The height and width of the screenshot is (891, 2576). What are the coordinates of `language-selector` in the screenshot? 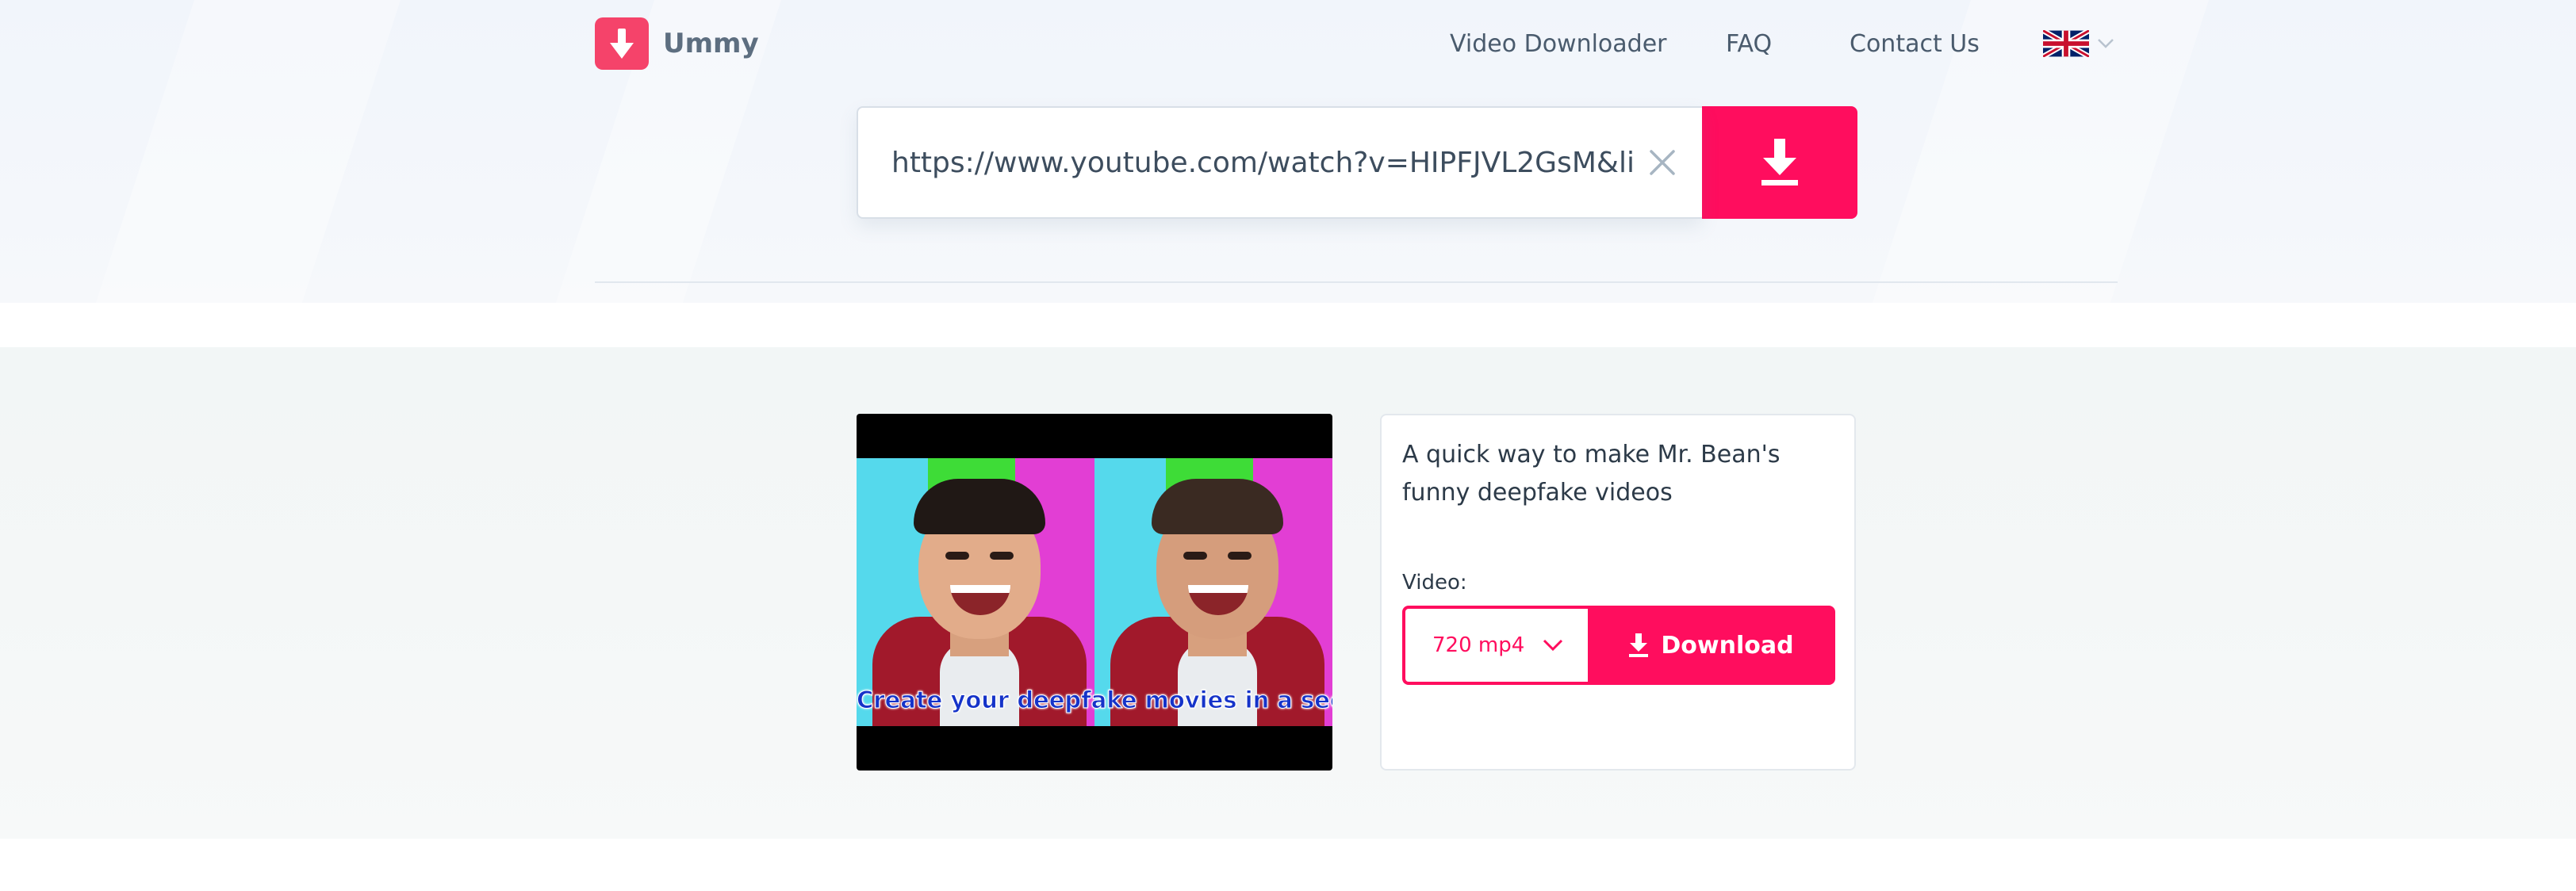 It's located at (2078, 43).